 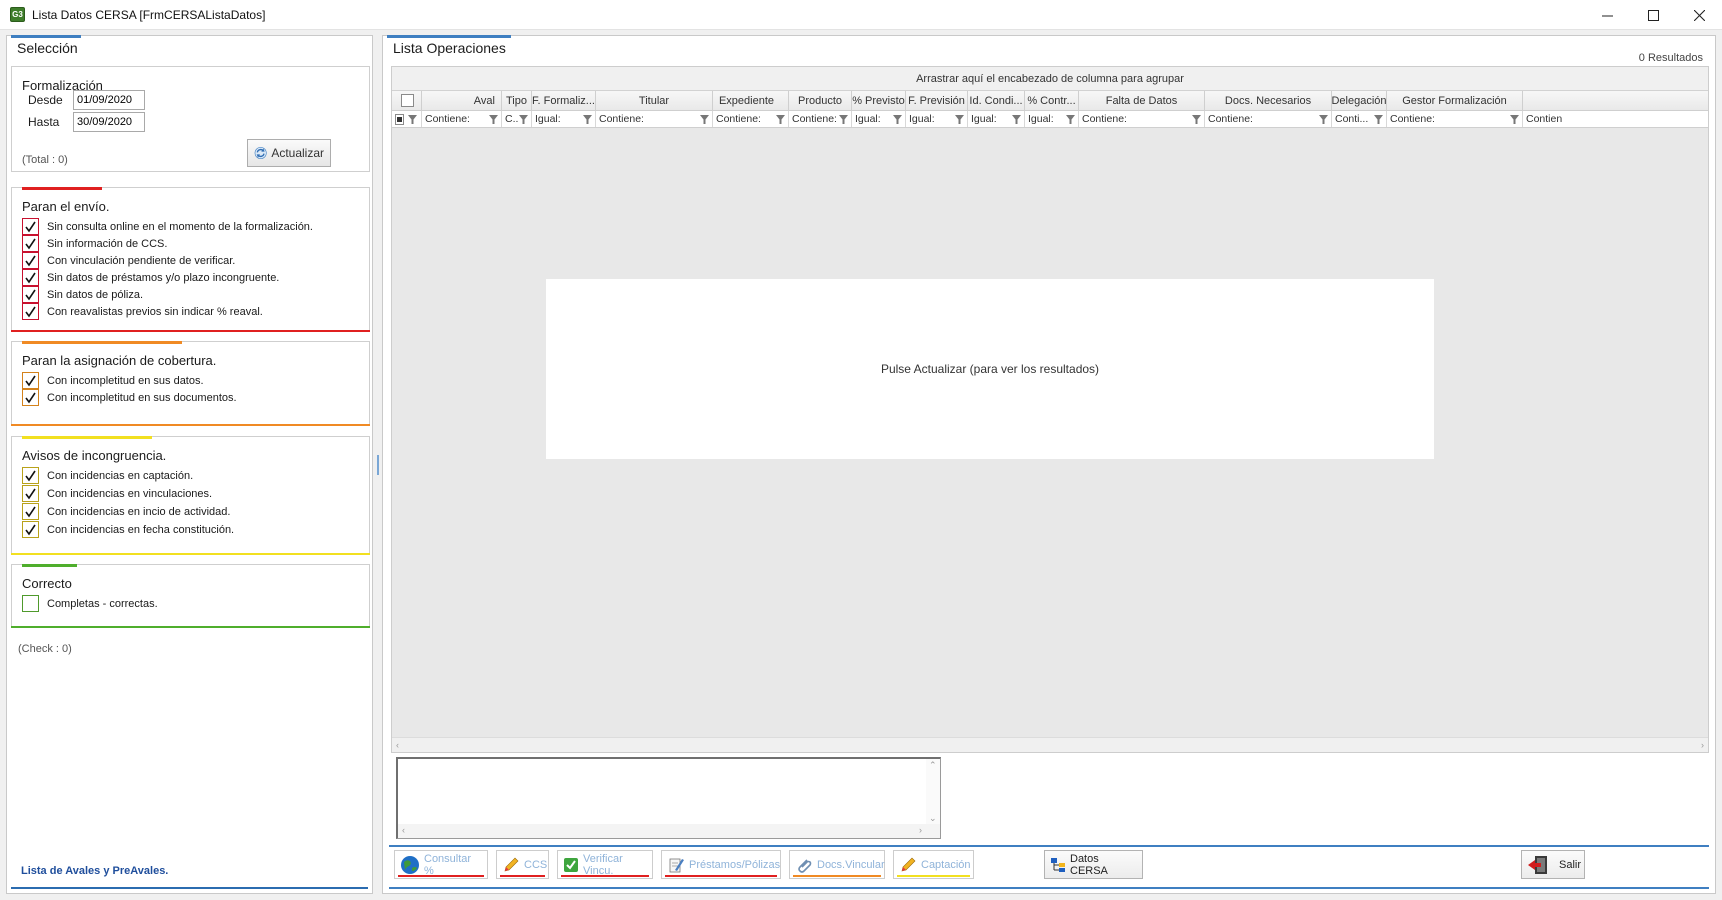 I want to click on filter-selector, so click(x=407, y=119).